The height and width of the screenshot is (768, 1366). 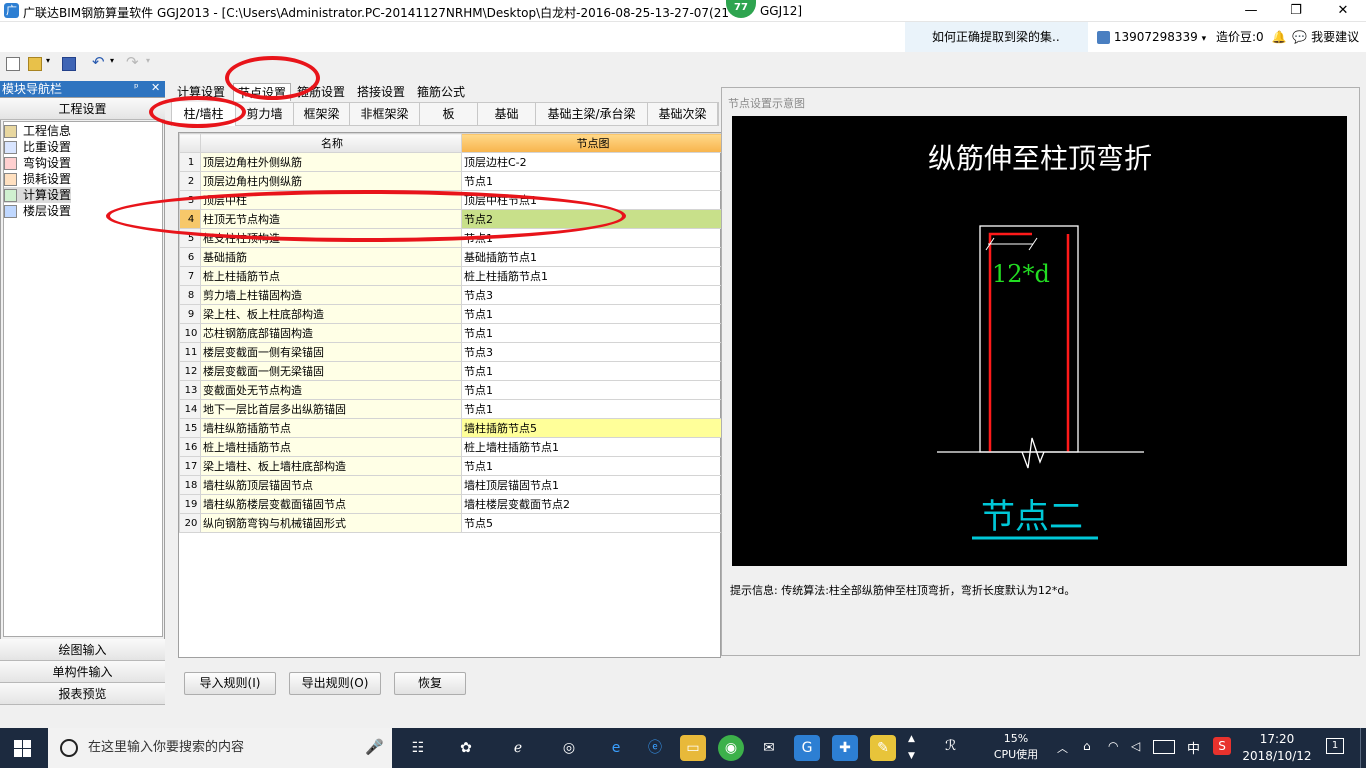 I want to click on sogou-ime-icon: S, so click(x=1222, y=746).